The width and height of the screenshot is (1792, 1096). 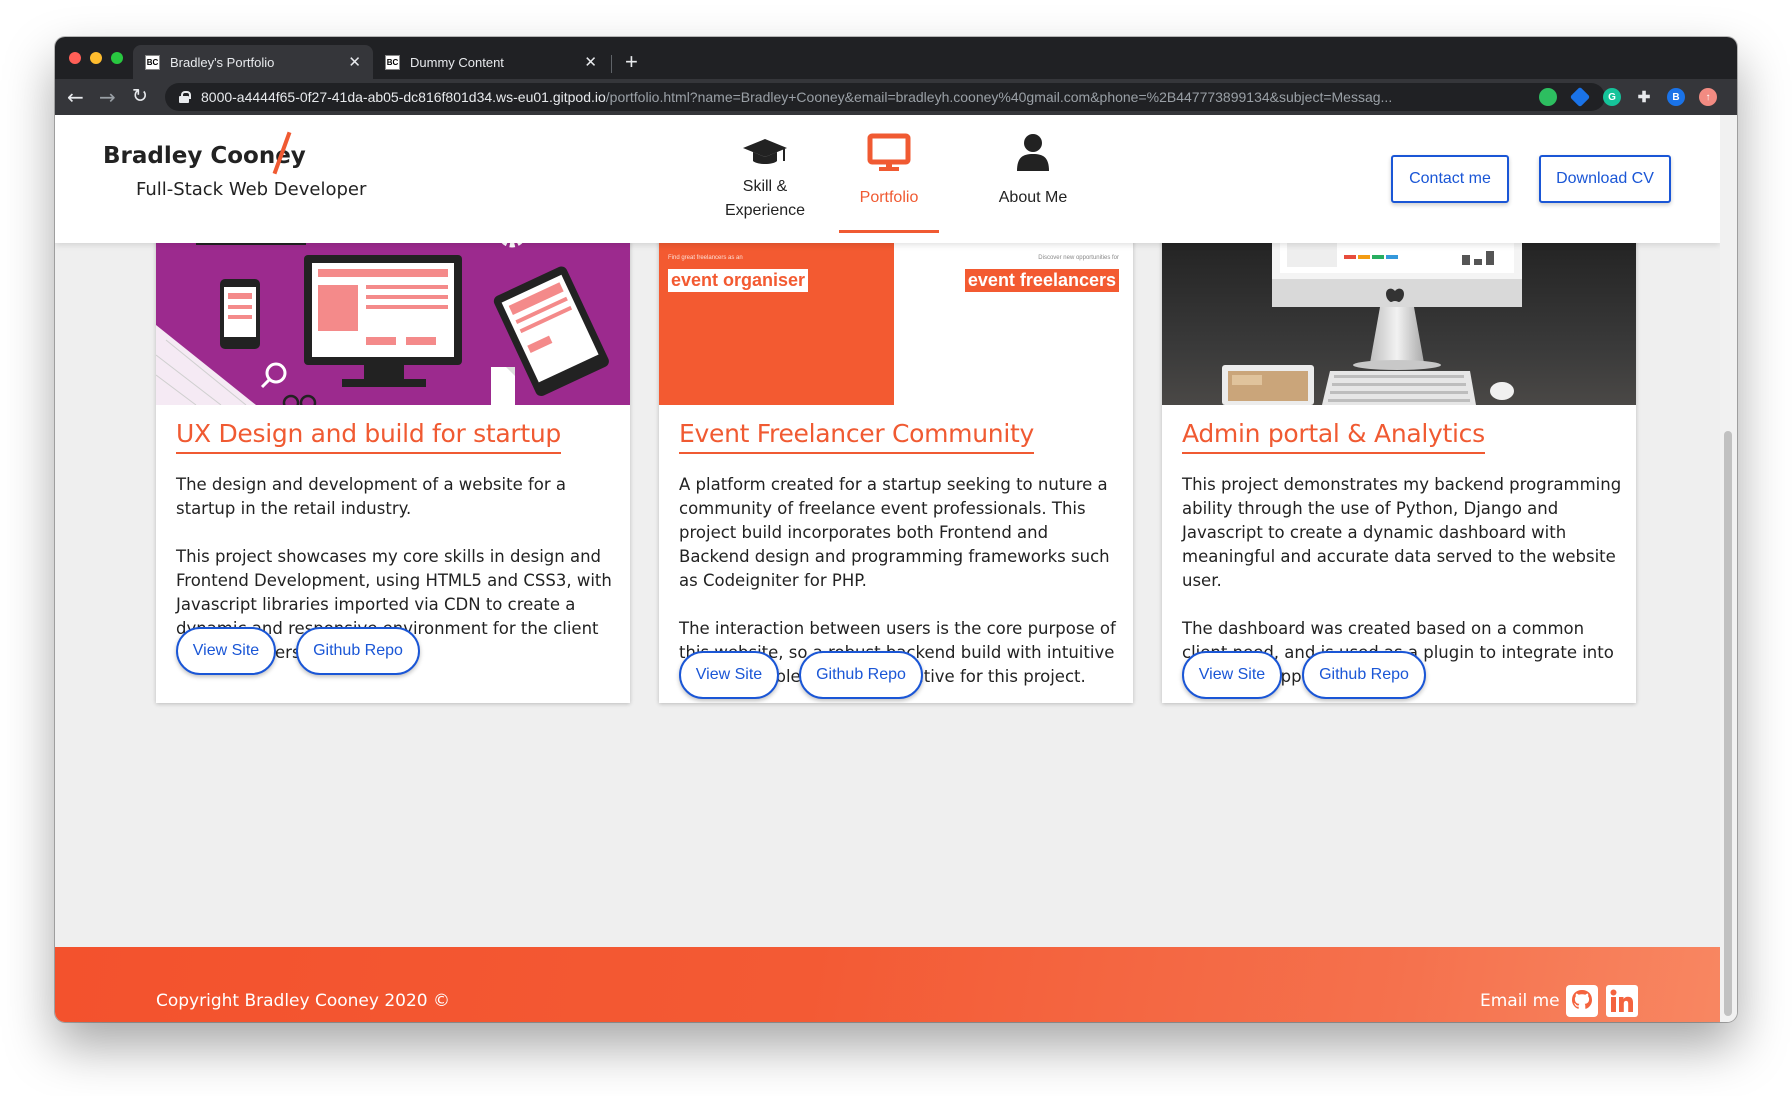 What do you see at coordinates (631, 62) in the screenshot?
I see `new-tab-button: +` at bounding box center [631, 62].